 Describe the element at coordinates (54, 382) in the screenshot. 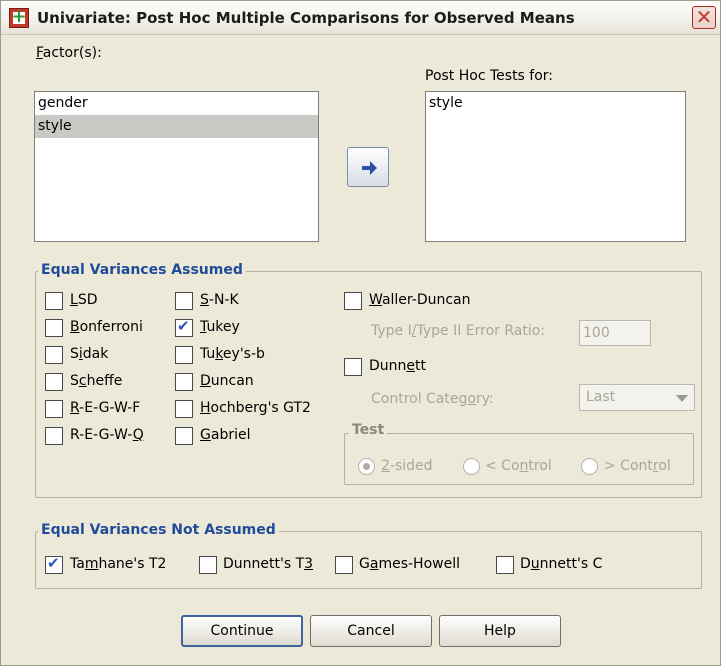

I see `scheffe-checkbox` at that location.